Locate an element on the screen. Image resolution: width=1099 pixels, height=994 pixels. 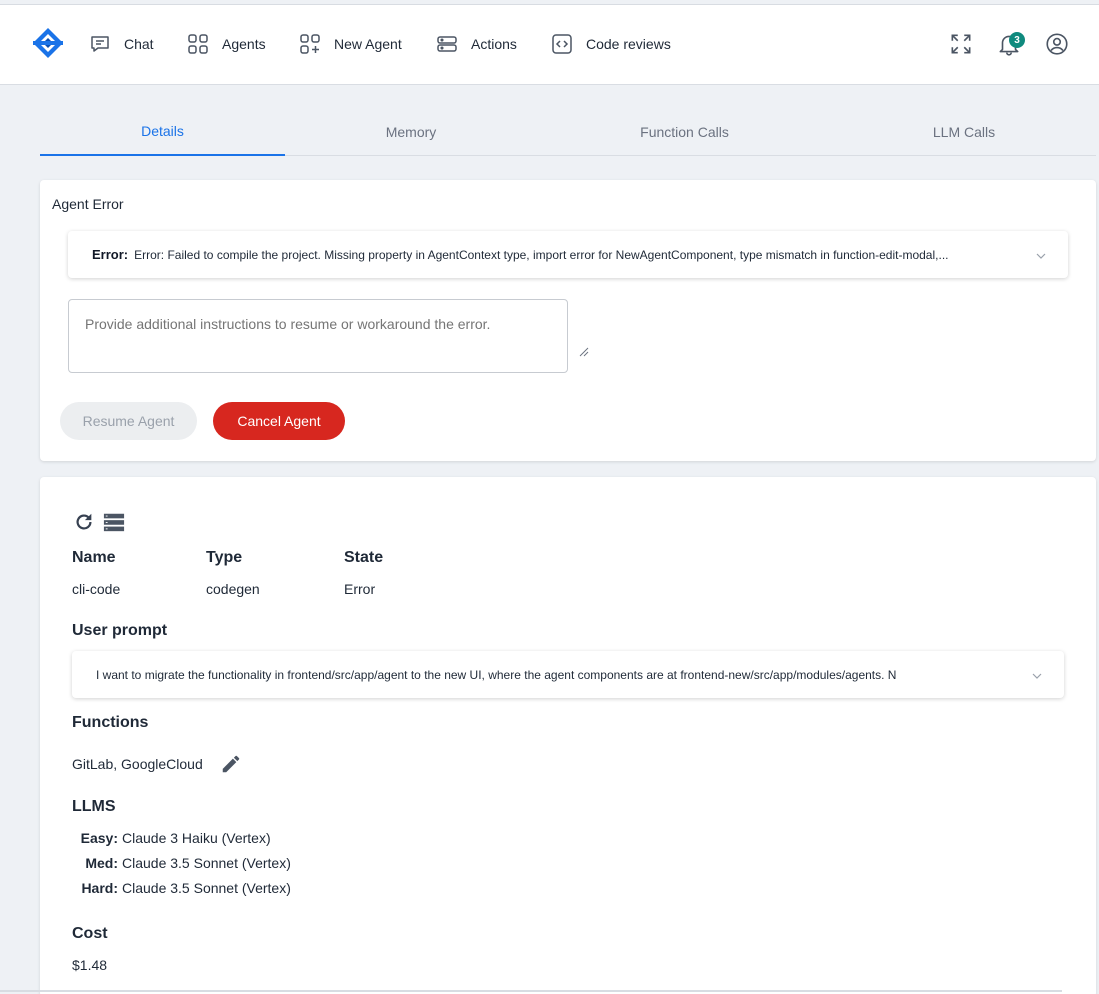
llm-row-hard: Hard: Claude 3.5 Sonnet (Vertex) is located at coordinates (181, 888).